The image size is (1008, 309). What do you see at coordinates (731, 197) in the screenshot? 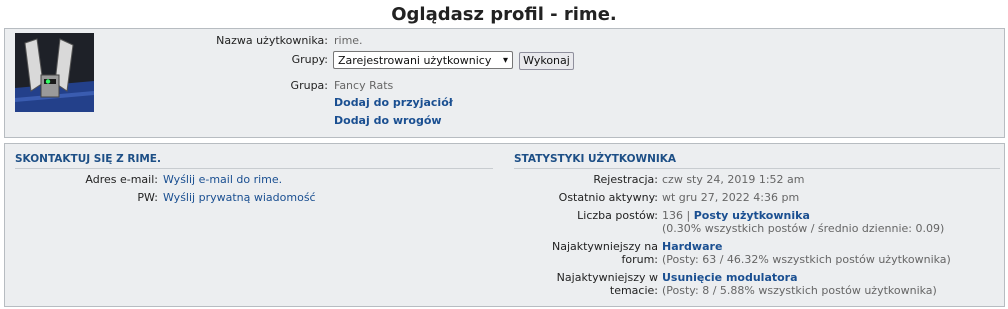
I see `last-active-value: wt gru 27, 2022 4:36 pm` at bounding box center [731, 197].